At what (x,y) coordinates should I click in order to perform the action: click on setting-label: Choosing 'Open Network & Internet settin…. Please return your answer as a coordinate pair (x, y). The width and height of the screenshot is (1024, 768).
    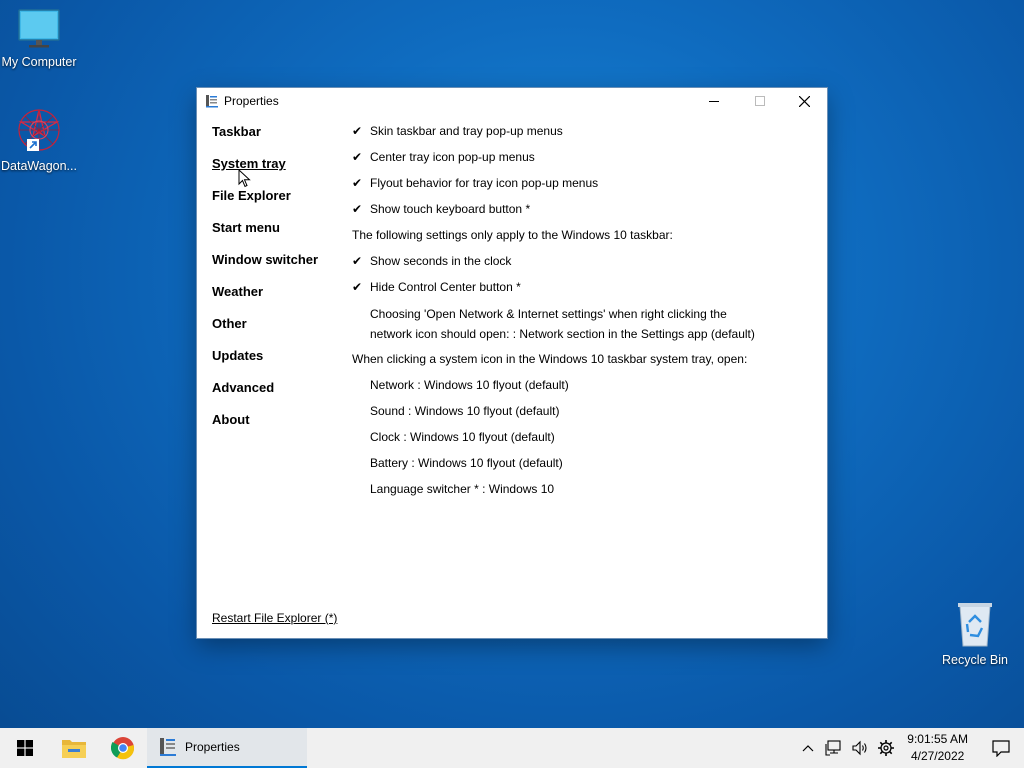
    Looking at the image, I should click on (548, 314).